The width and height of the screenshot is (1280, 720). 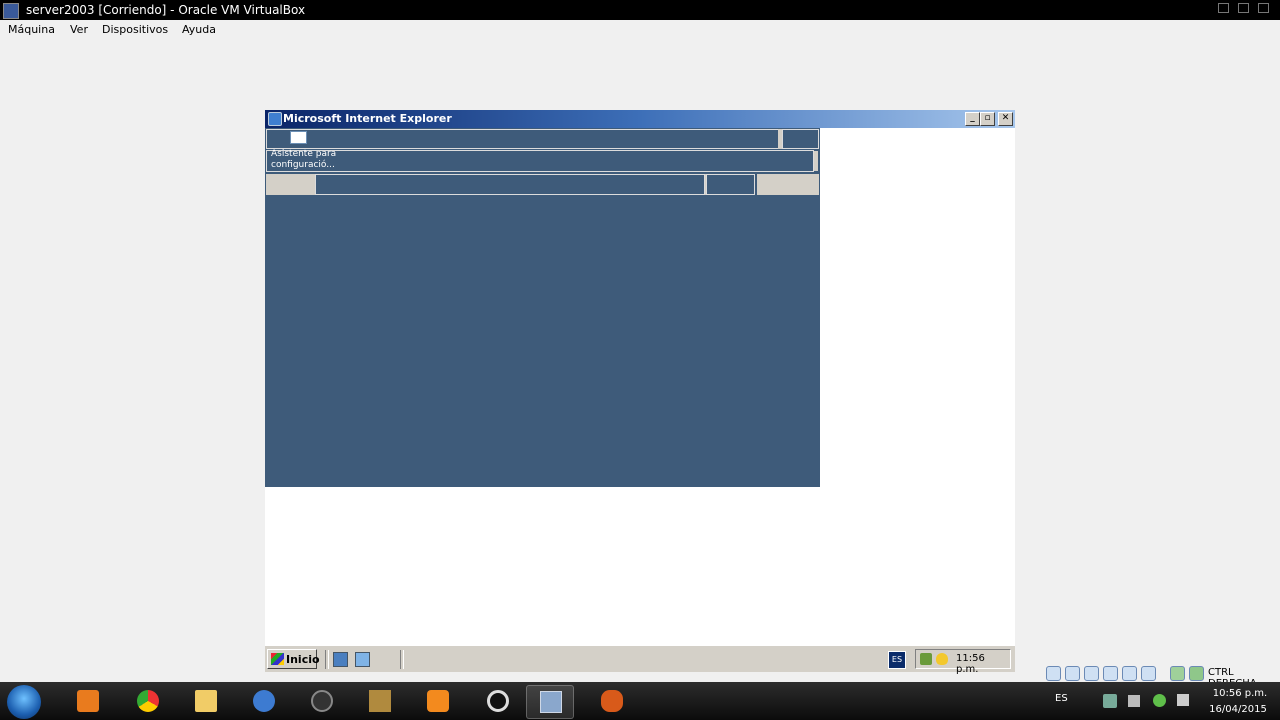 I want to click on thunderbird-icon, so click(x=264, y=701).